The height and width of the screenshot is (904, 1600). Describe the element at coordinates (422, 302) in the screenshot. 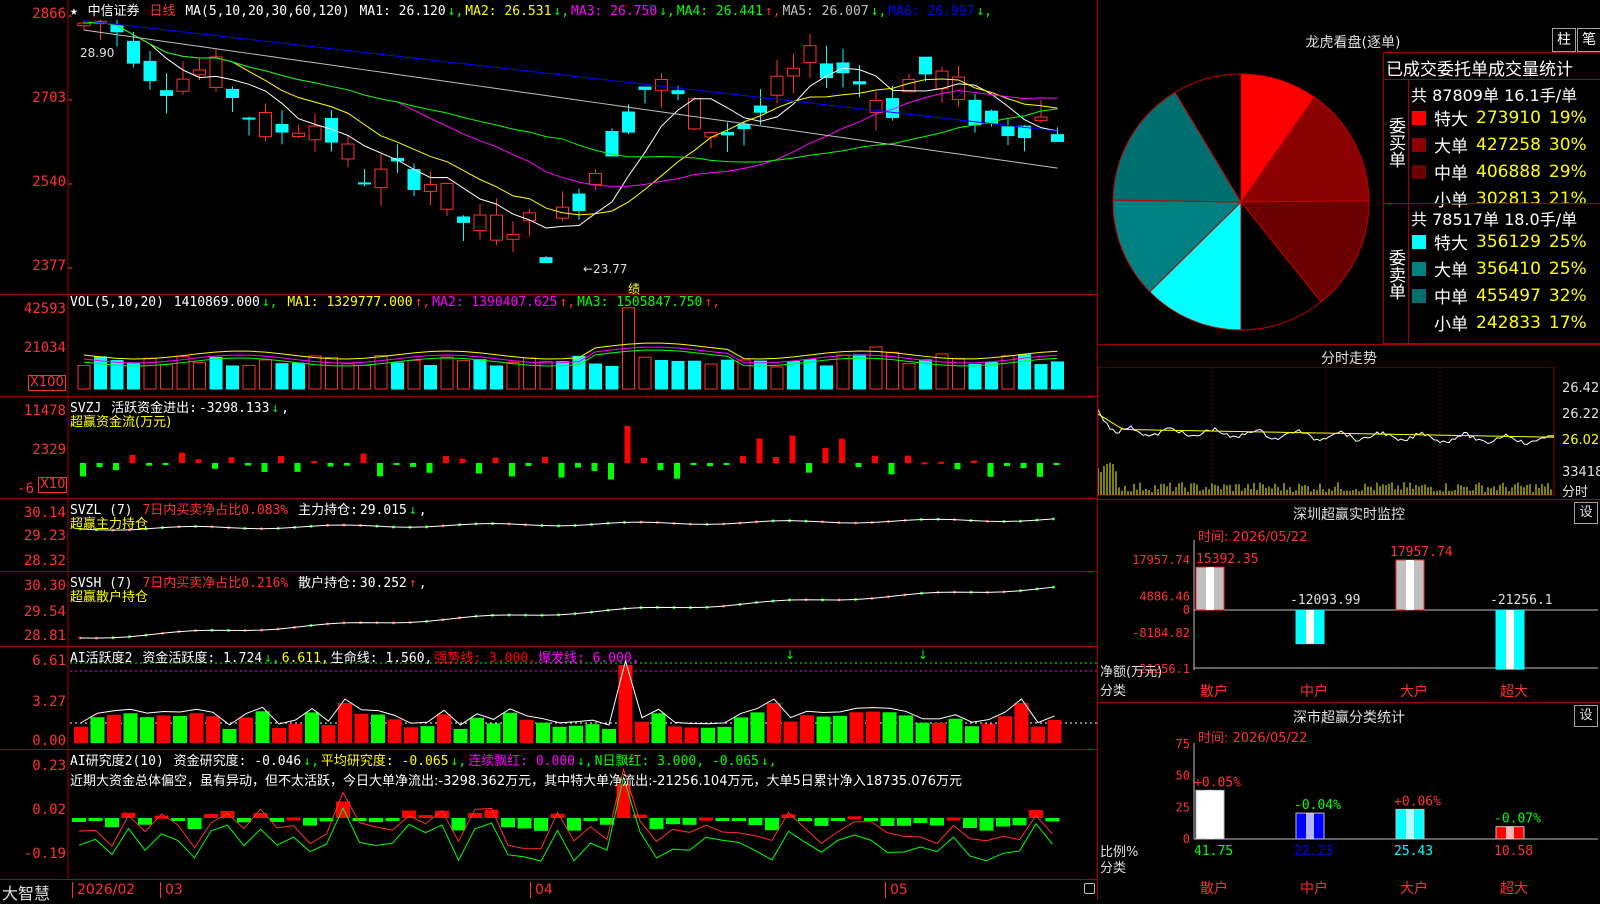

I see `vol-ma-arrow: ↑,` at that location.